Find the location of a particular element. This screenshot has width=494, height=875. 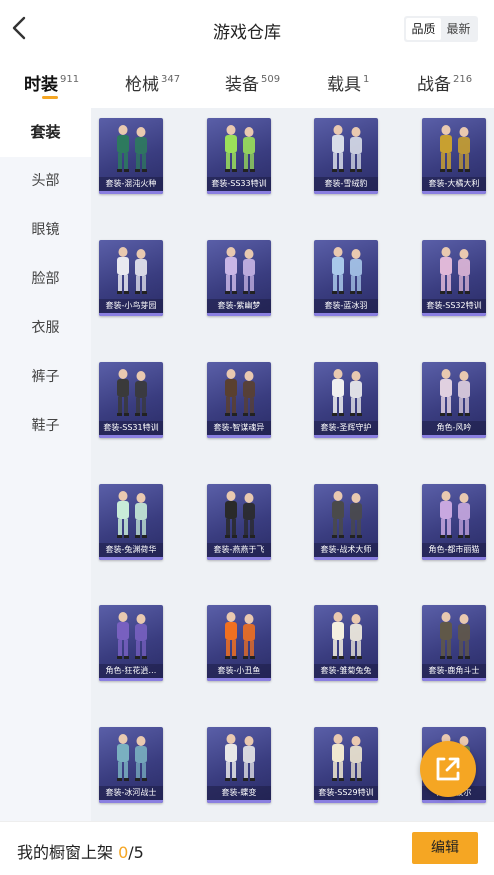

item-card: 套装-鹿角斗士 is located at coordinates (454, 643).